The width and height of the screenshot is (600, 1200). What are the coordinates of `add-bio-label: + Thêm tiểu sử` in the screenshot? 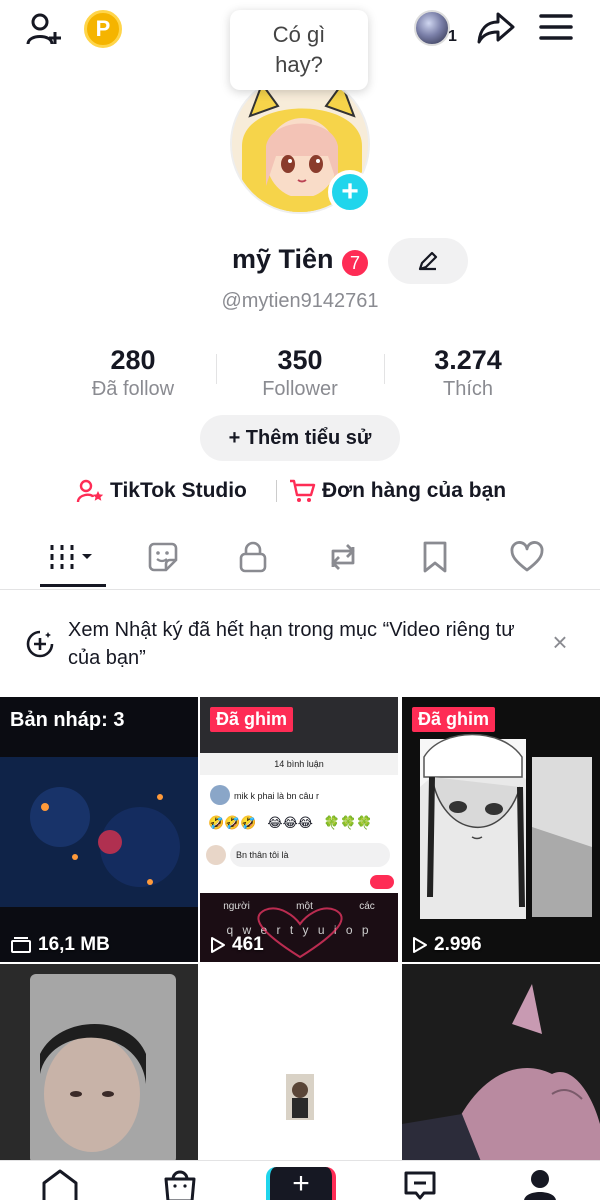 It's located at (300, 437).